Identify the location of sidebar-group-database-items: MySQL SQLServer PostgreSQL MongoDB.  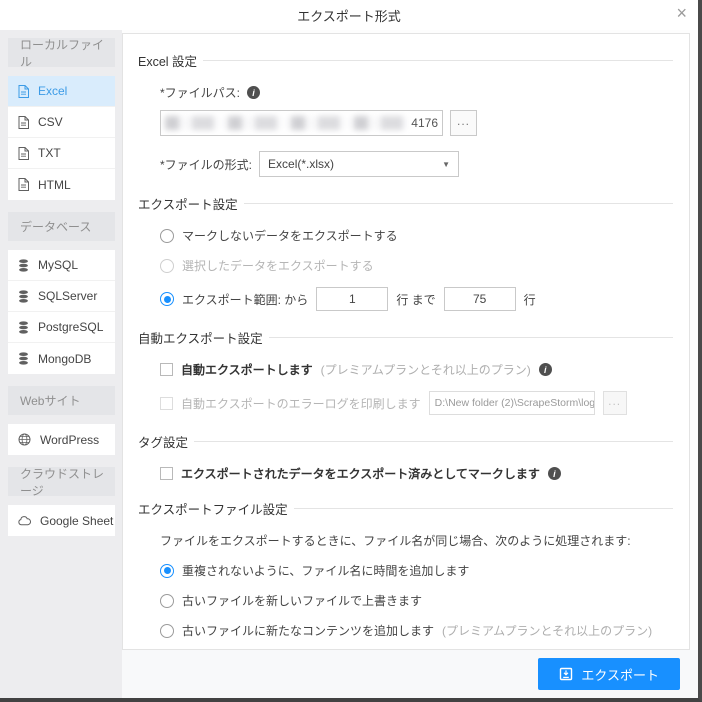
(61, 312).